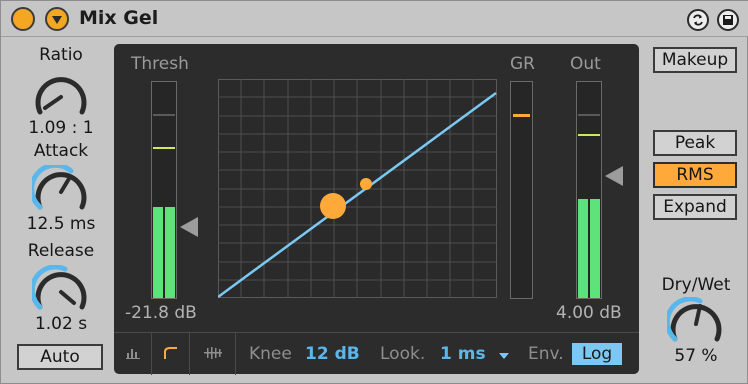  Describe the element at coordinates (333, 206) in the screenshot. I see `threshold-point` at that location.